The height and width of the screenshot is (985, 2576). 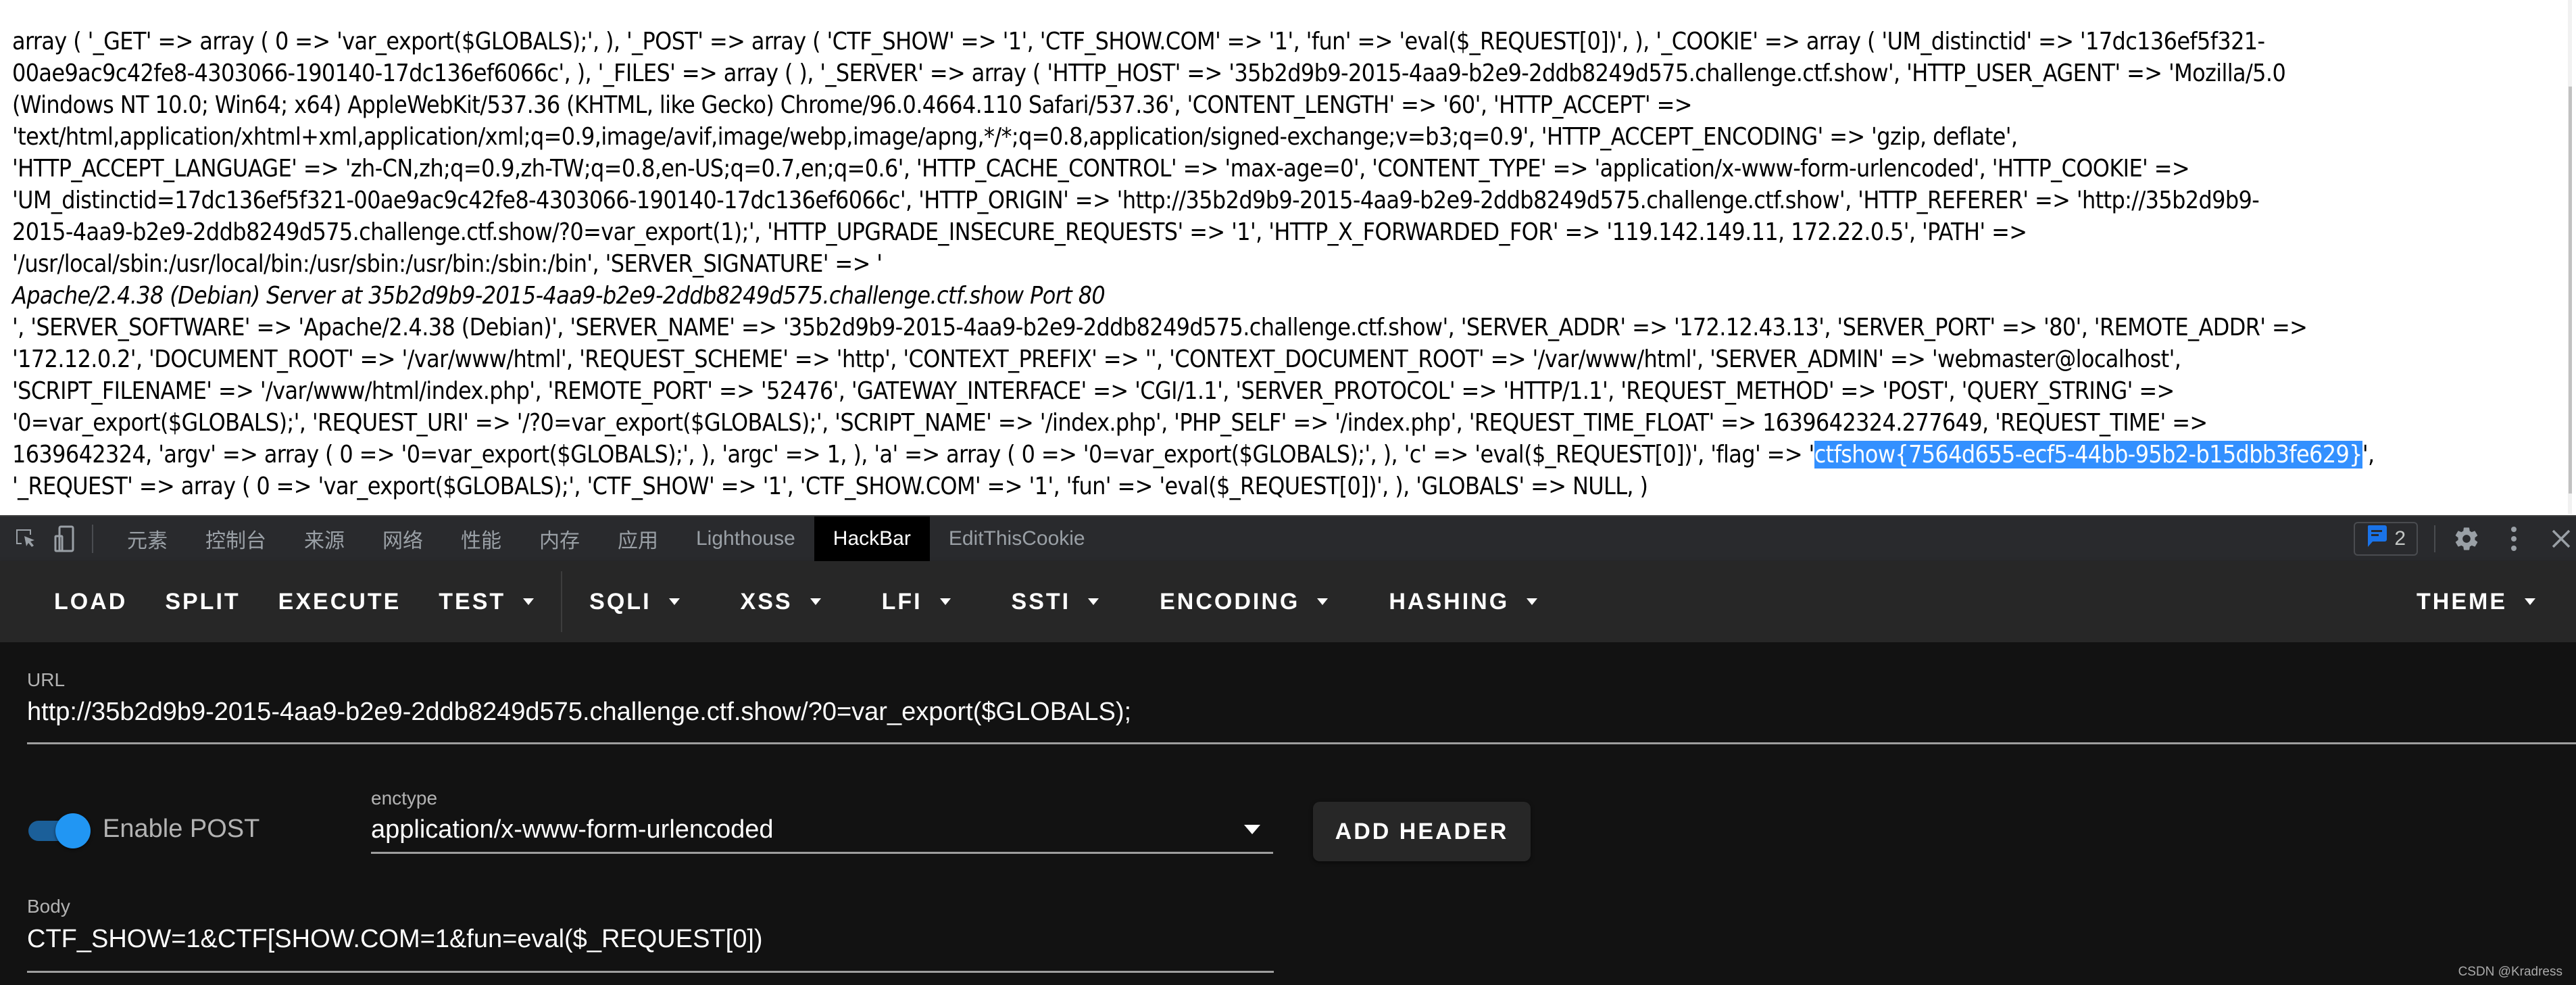 I want to click on more-options-icon, so click(x=2514, y=539).